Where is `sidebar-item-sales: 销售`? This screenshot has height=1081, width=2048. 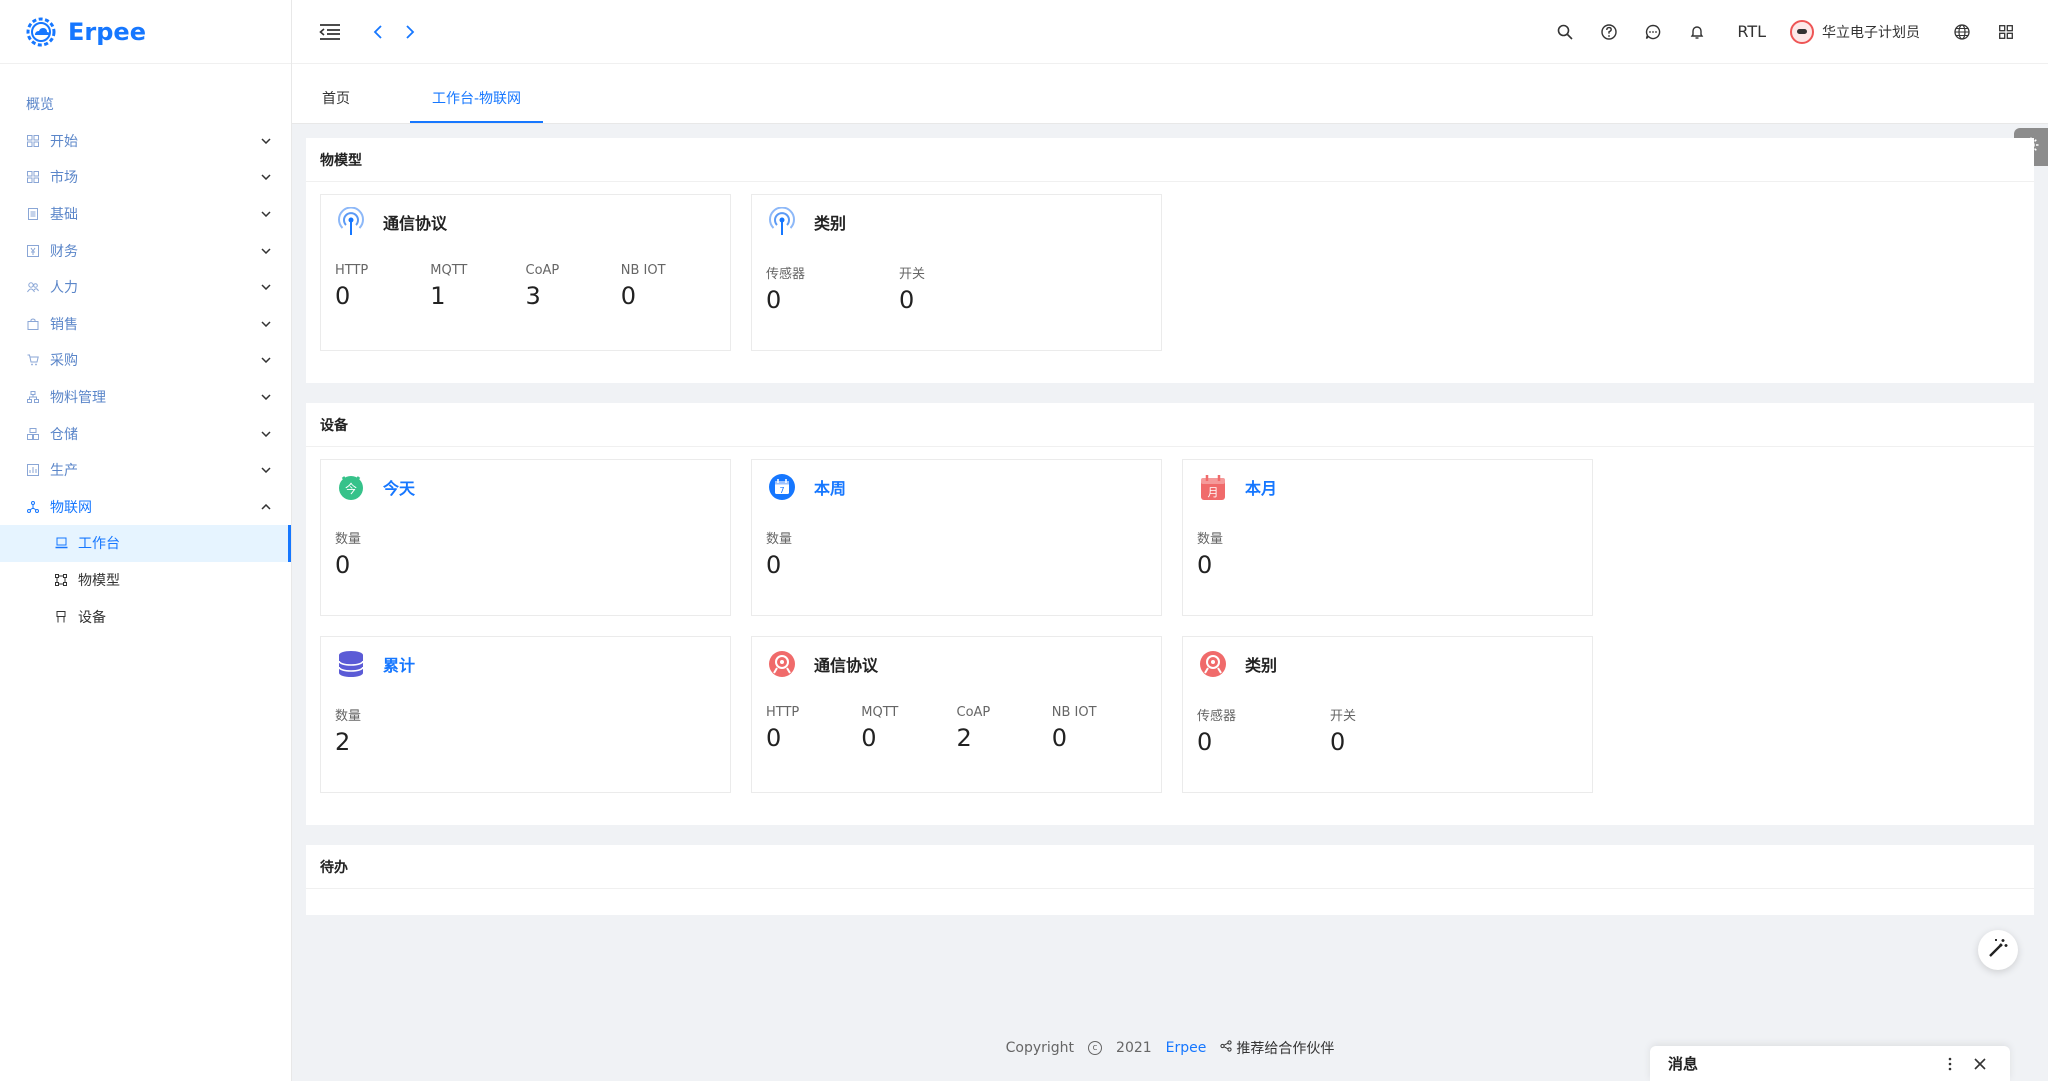 sidebar-item-sales: 销售 is located at coordinates (145, 324).